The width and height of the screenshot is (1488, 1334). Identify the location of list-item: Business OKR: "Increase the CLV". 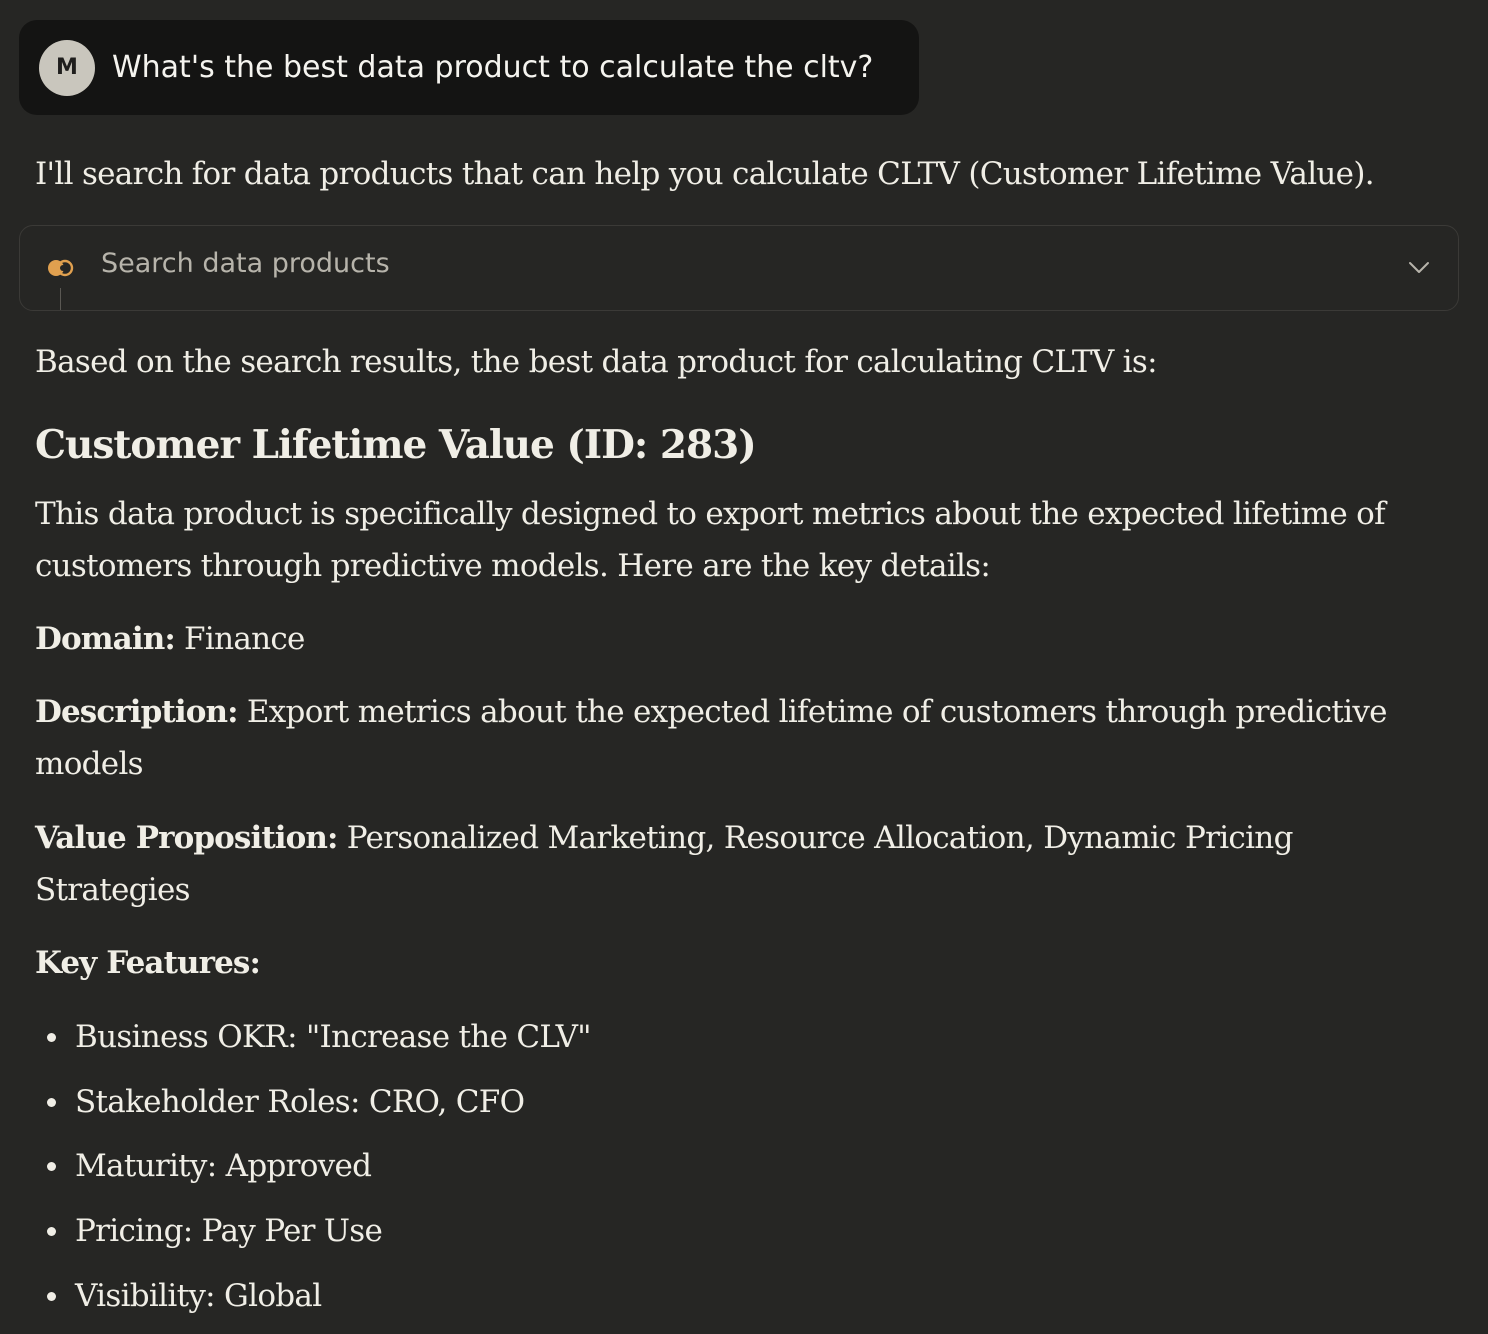
(313, 1037).